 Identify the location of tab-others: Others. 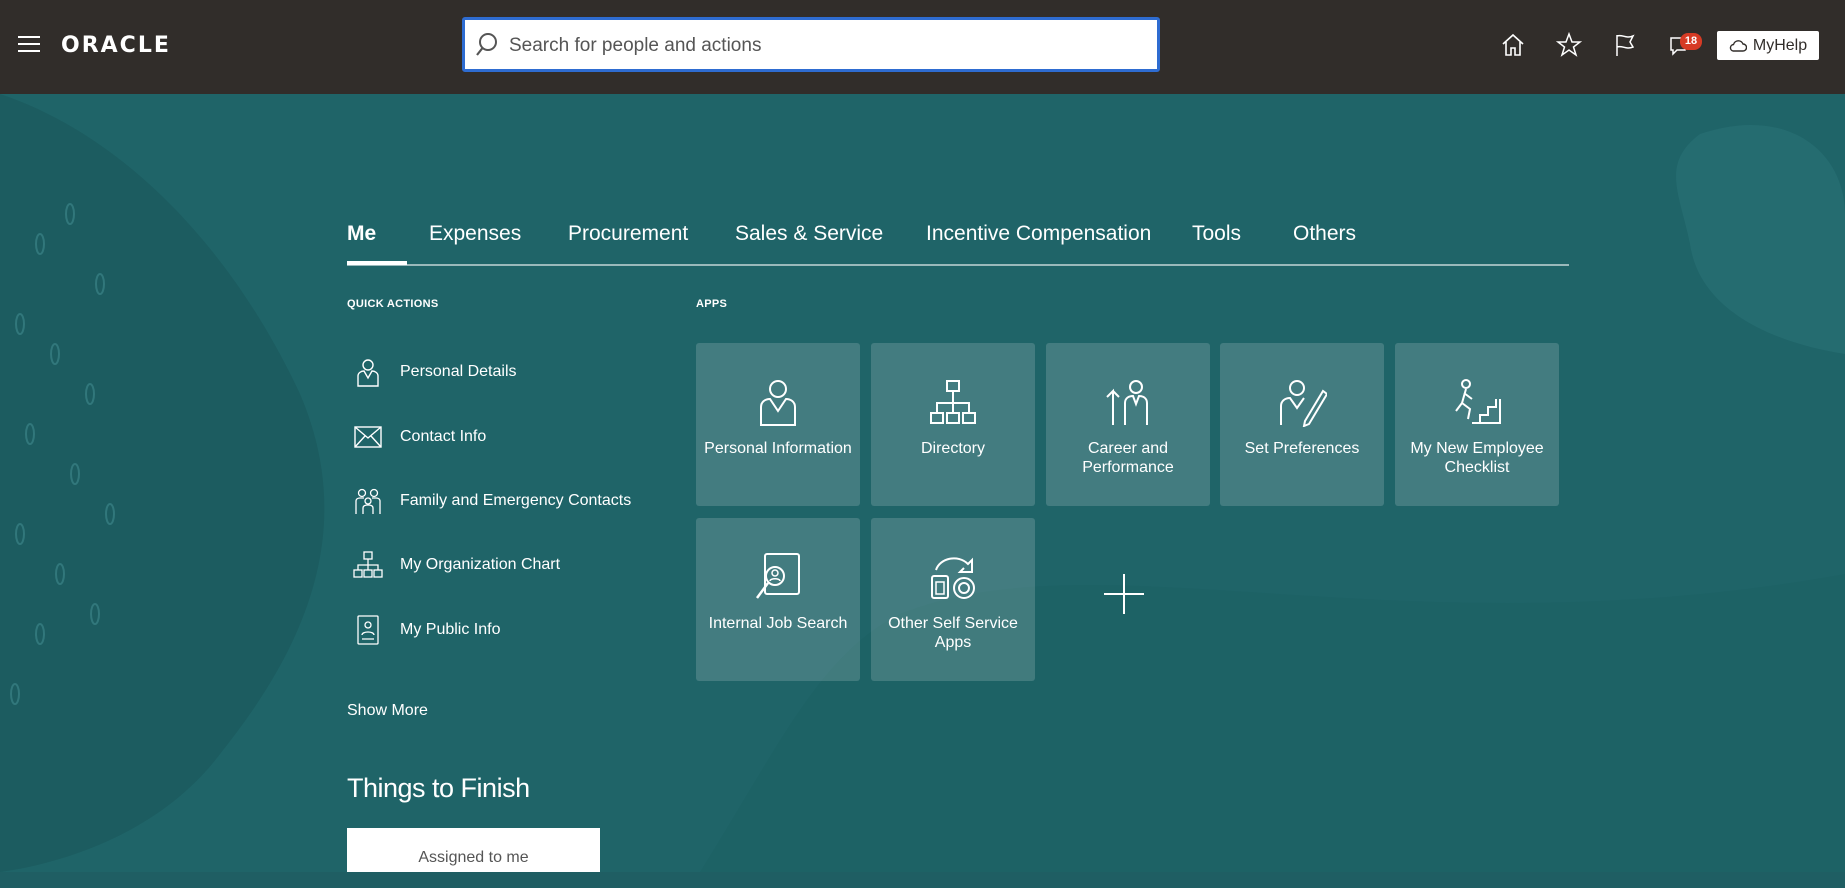
(1324, 234).